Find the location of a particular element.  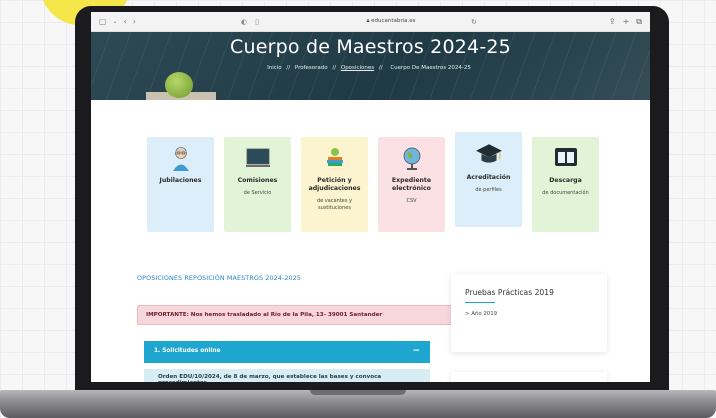

card-title: Comisiones is located at coordinates (257, 180).